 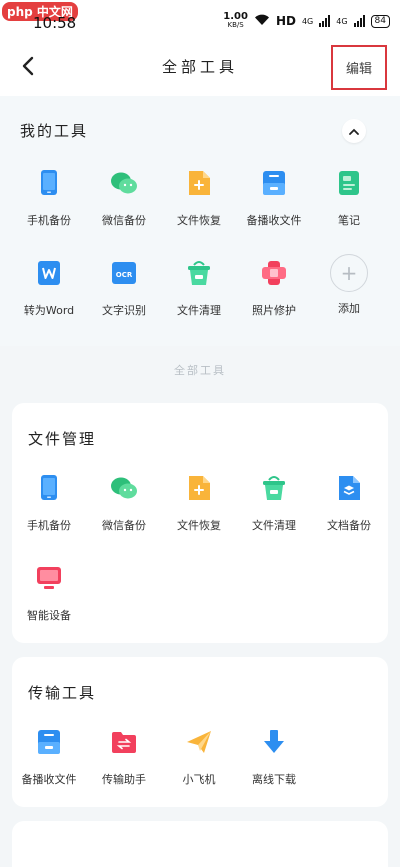 What do you see at coordinates (349, 183) in the screenshot?
I see `notes-icon` at bounding box center [349, 183].